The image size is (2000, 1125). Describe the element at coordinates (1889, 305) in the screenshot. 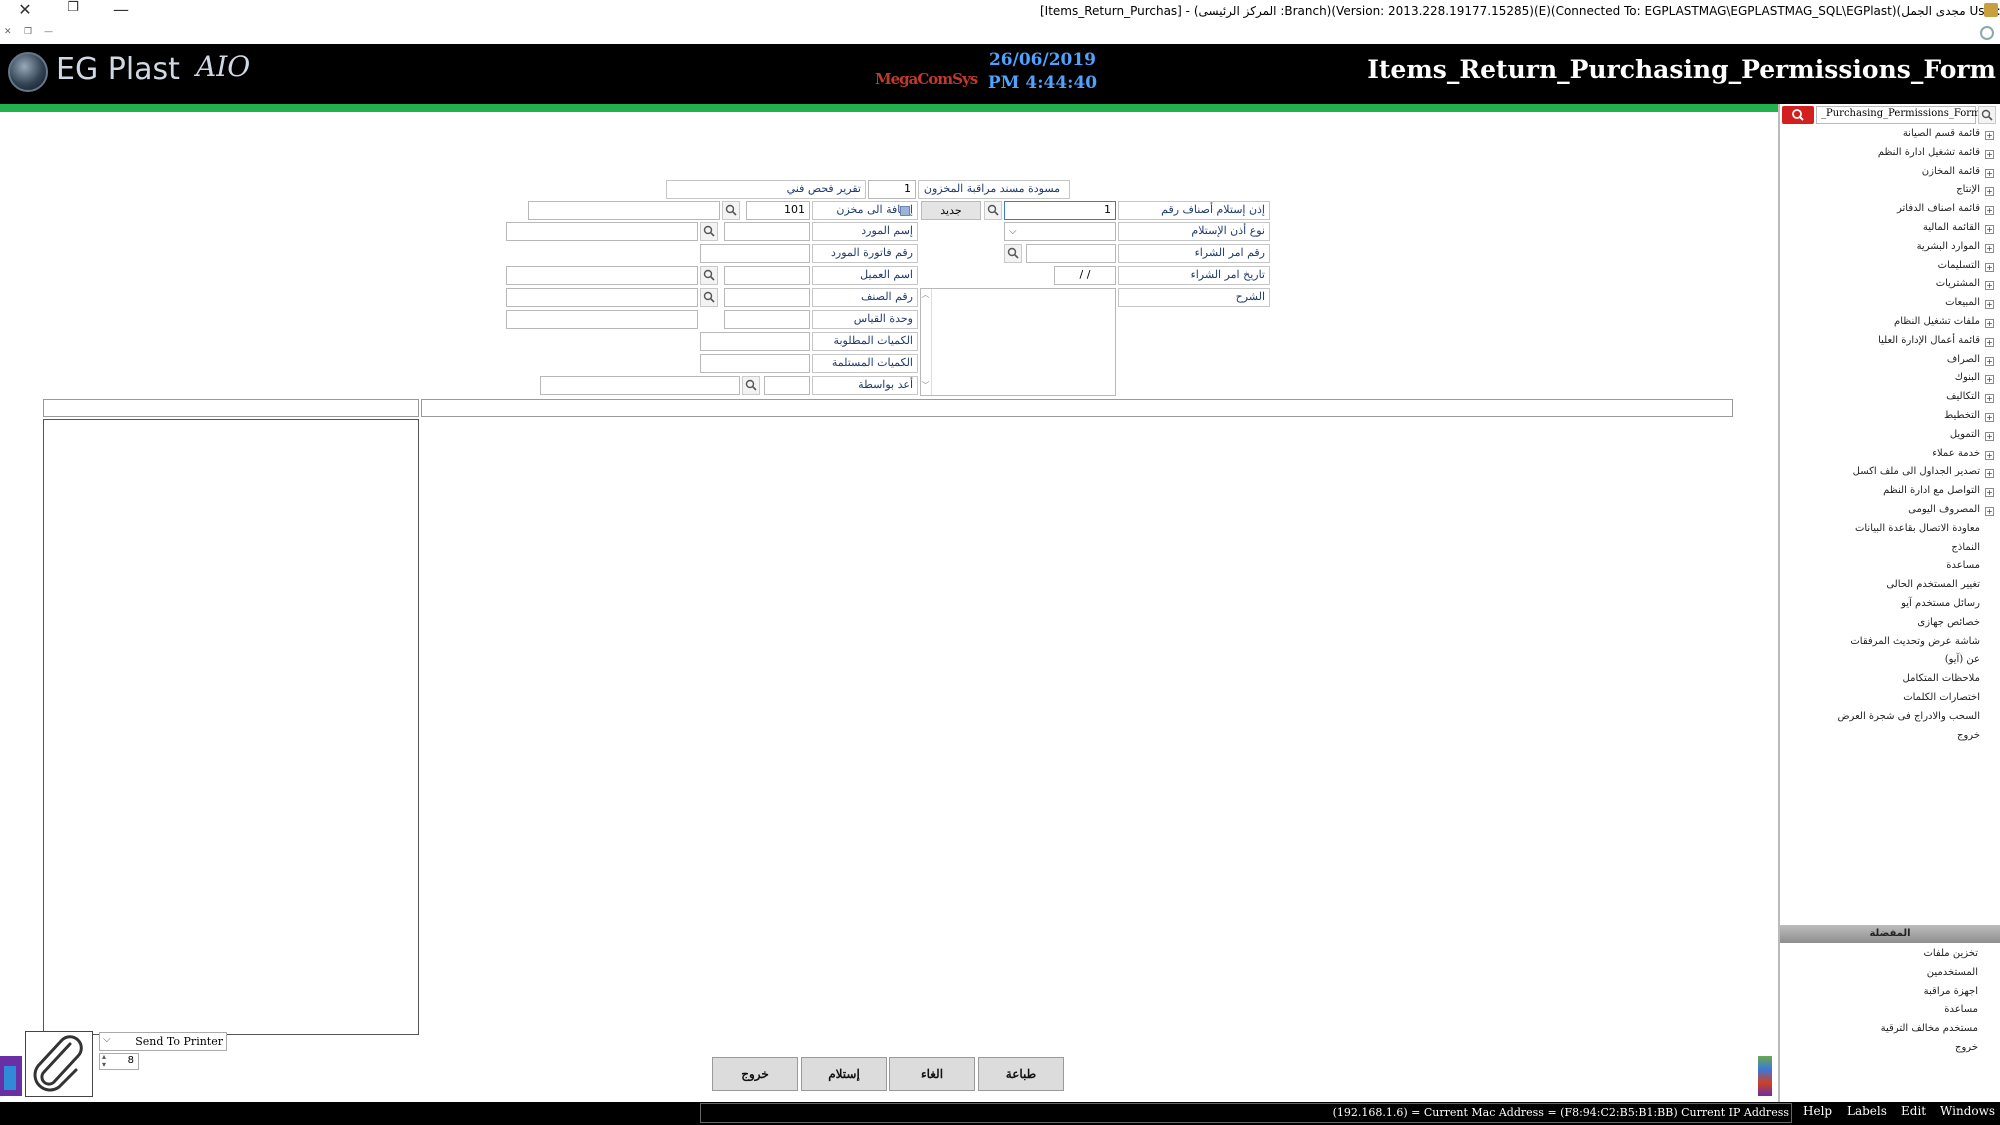

I see `tree-item: المبيعات +` at that location.